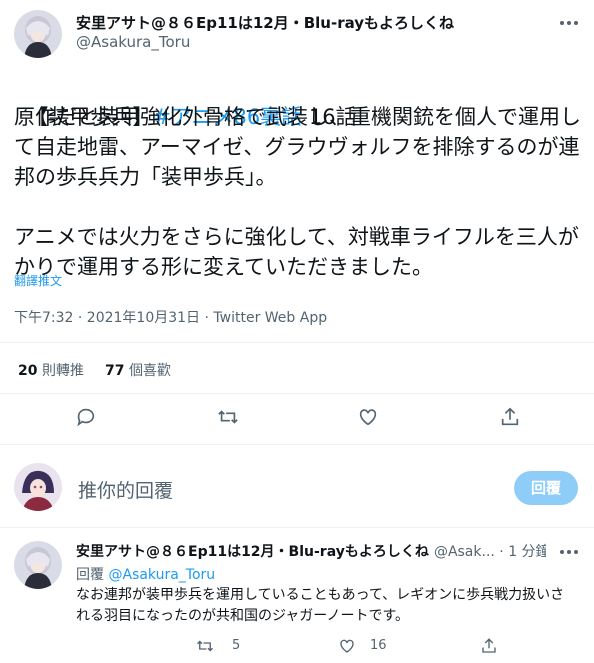 This screenshot has height=663, width=594. Describe the element at coordinates (569, 552) in the screenshot. I see `reply-more-options-icon` at that location.